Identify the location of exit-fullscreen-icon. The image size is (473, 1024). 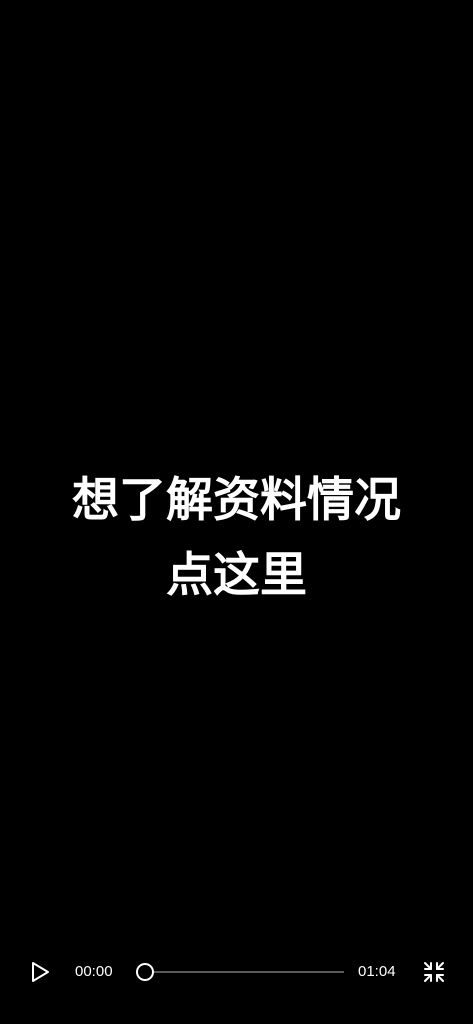
(434, 972).